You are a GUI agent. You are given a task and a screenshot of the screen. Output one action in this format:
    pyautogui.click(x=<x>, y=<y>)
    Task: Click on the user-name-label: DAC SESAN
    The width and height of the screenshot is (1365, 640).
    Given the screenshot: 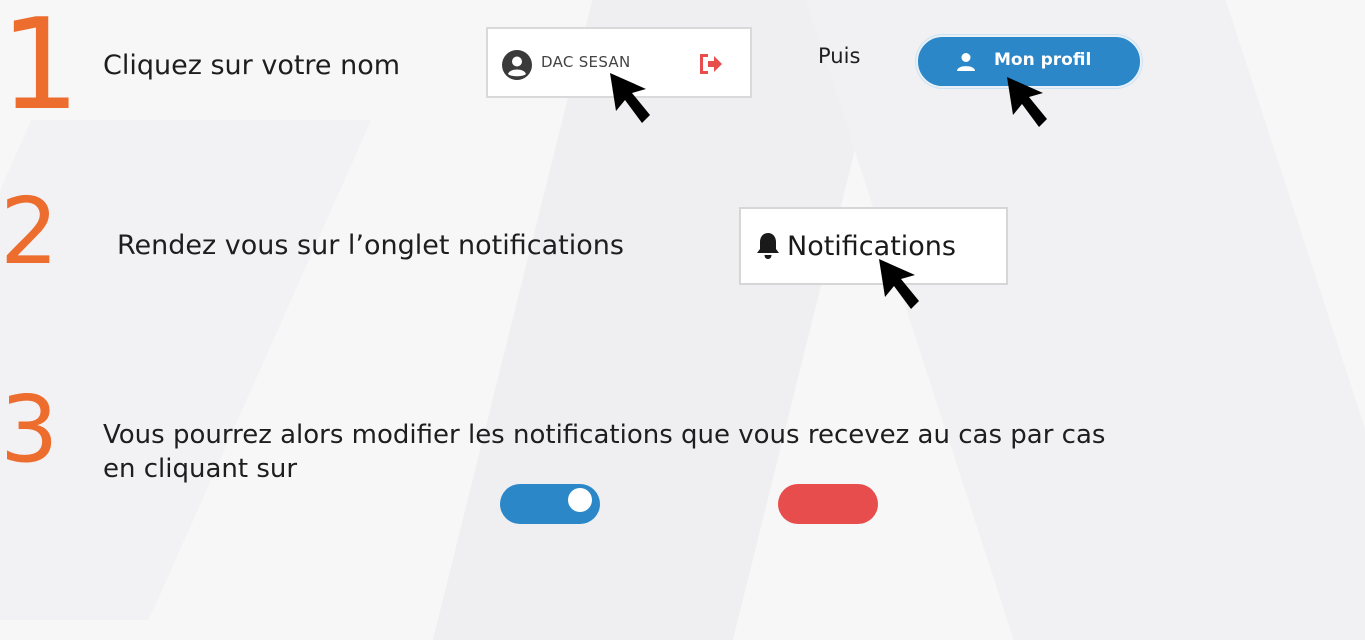 What is the action you would take?
    pyautogui.click(x=586, y=62)
    